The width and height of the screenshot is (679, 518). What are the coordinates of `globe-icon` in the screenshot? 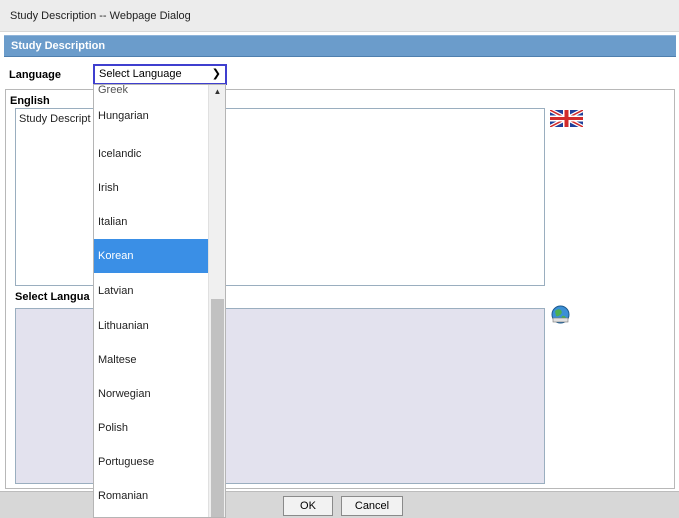 It's located at (560, 314).